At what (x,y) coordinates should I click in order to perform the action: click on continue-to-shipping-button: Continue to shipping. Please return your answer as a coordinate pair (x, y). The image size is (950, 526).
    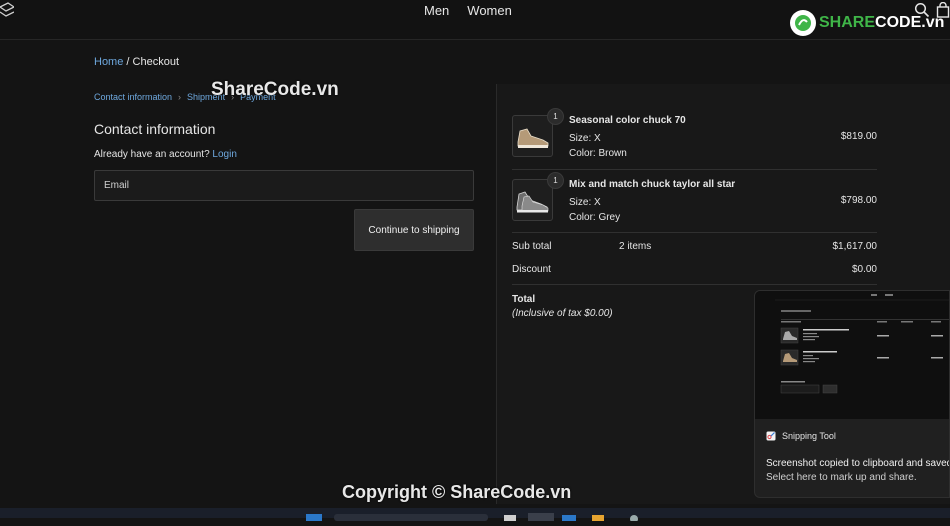
    Looking at the image, I should click on (414, 230).